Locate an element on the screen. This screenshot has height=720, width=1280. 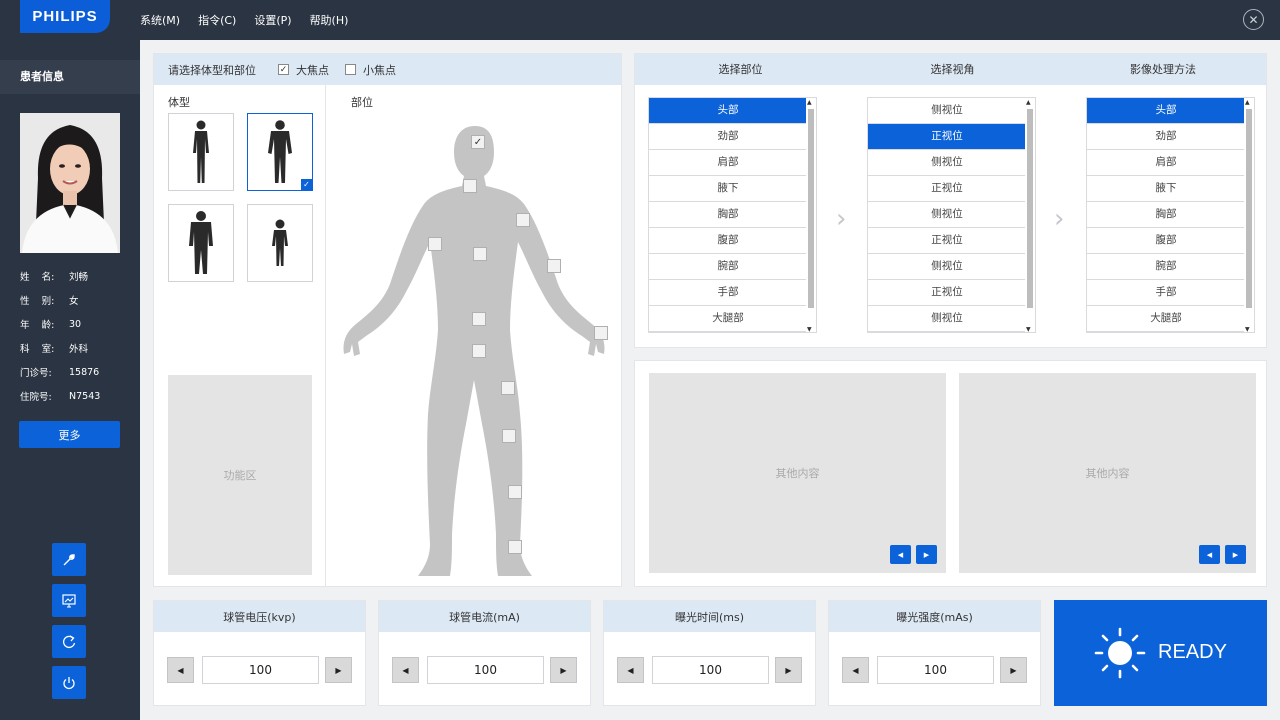
point-armpit is located at coordinates (435, 244).